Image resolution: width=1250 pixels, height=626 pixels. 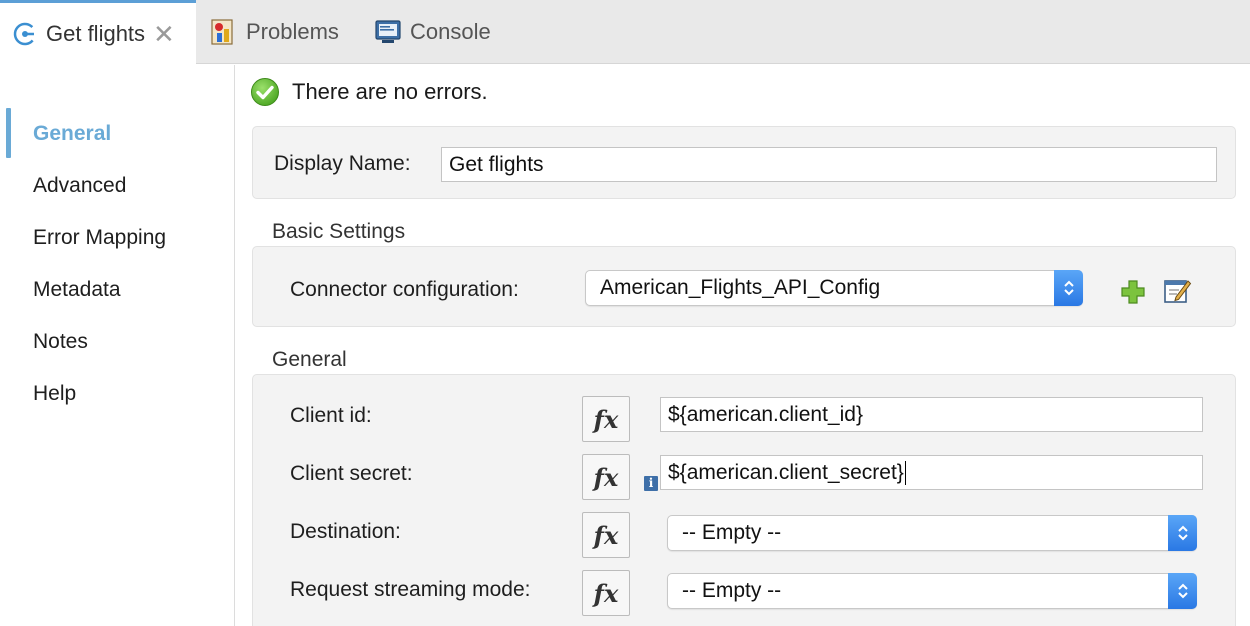 I want to click on destination-label: Destination:, so click(x=345, y=531).